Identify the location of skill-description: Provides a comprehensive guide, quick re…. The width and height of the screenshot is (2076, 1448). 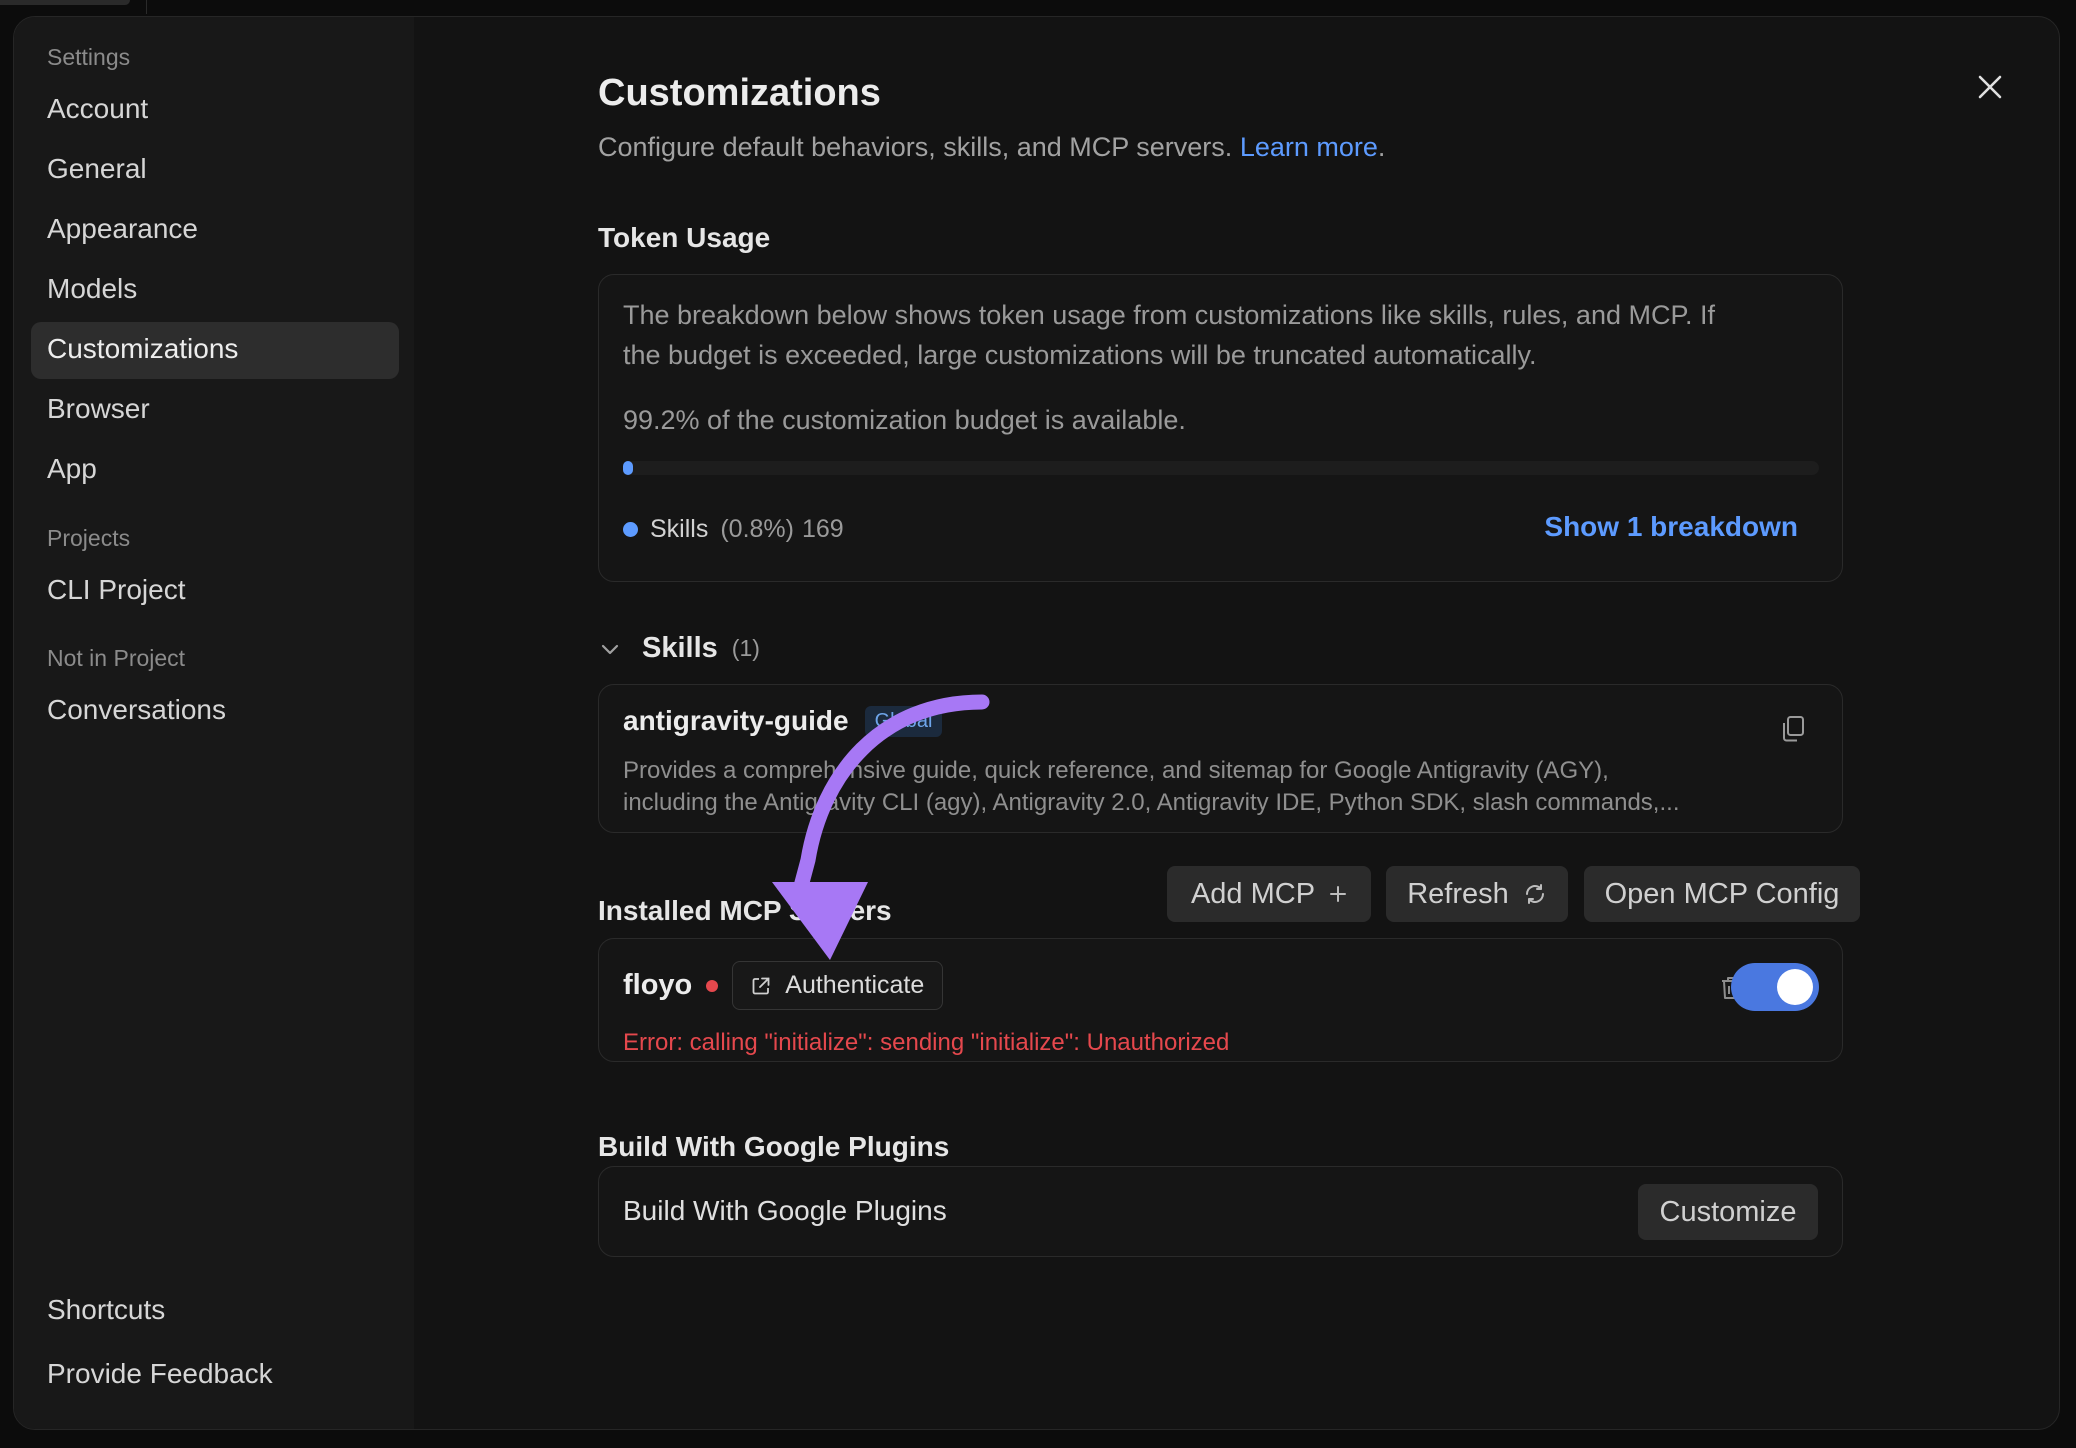
(1151, 787).